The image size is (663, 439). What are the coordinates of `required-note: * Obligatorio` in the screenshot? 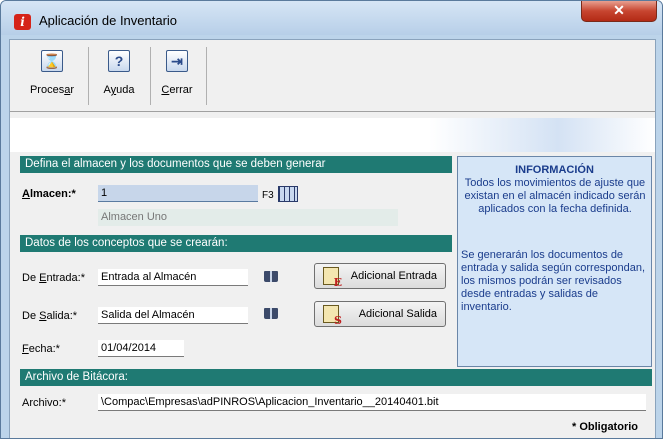 It's located at (605, 427).